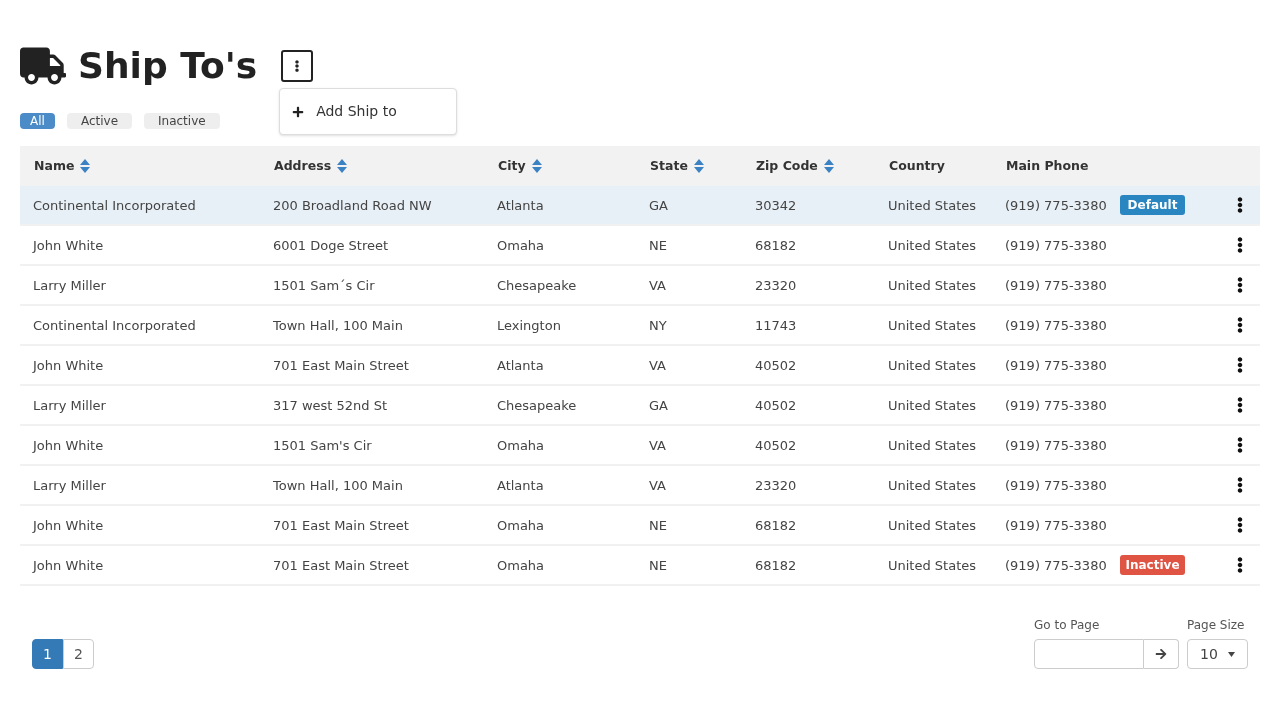 This screenshot has width=1280, height=713. Describe the element at coordinates (330, 405) in the screenshot. I see `table-cell: 317 west 52nd St` at that location.